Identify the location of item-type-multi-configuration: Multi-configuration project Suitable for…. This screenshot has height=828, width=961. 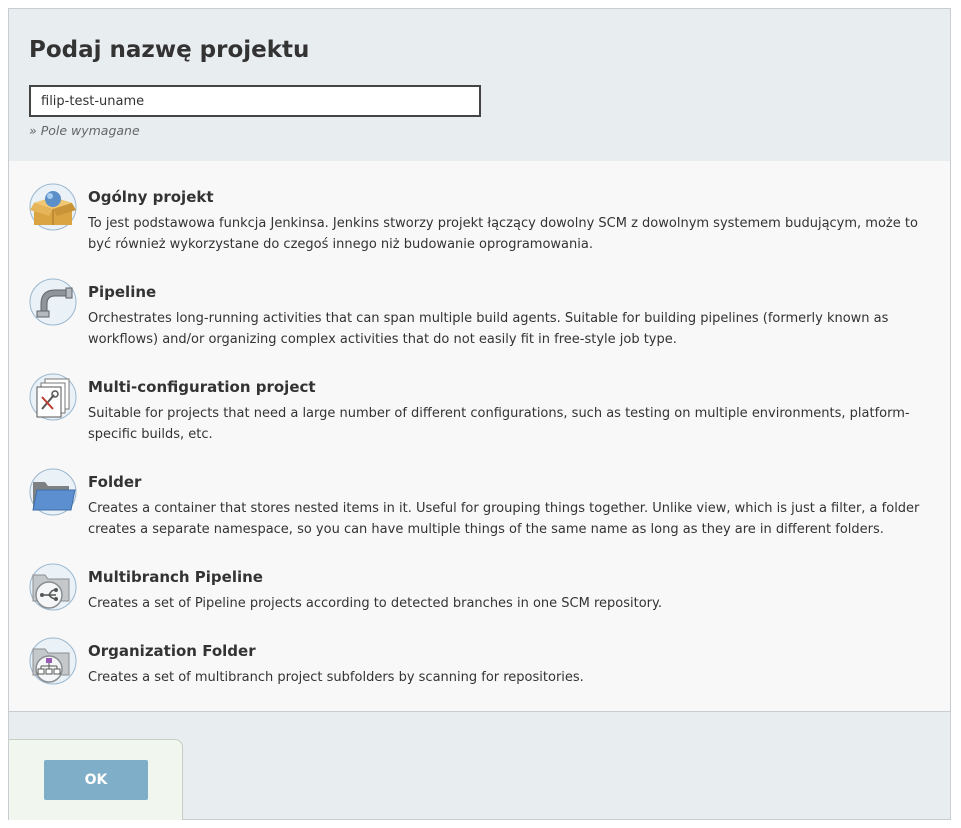
(479, 413).